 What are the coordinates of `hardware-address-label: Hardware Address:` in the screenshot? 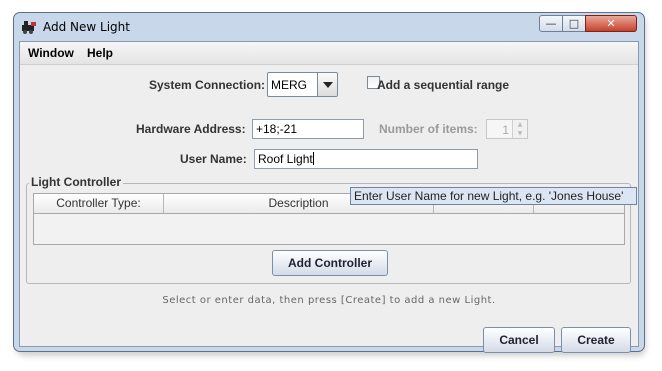 It's located at (191, 129).